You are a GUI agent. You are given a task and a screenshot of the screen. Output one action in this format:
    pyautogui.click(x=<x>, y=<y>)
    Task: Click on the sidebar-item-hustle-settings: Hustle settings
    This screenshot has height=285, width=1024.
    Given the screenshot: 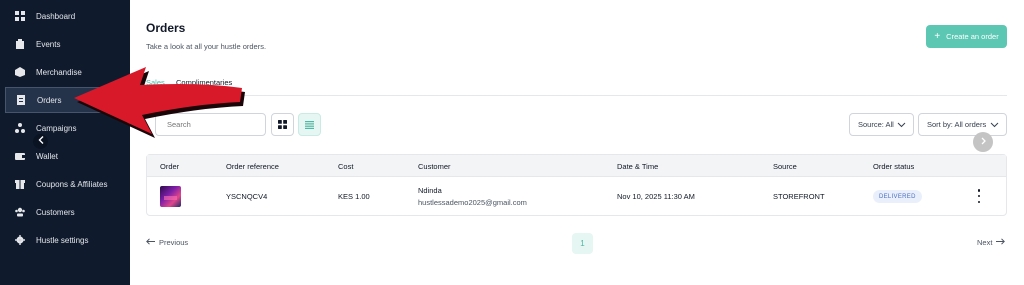 What is the action you would take?
    pyautogui.click(x=67, y=240)
    